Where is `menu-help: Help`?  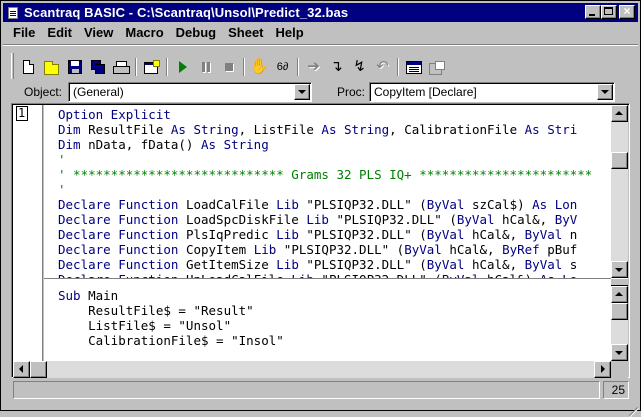 menu-help: Help is located at coordinates (290, 33).